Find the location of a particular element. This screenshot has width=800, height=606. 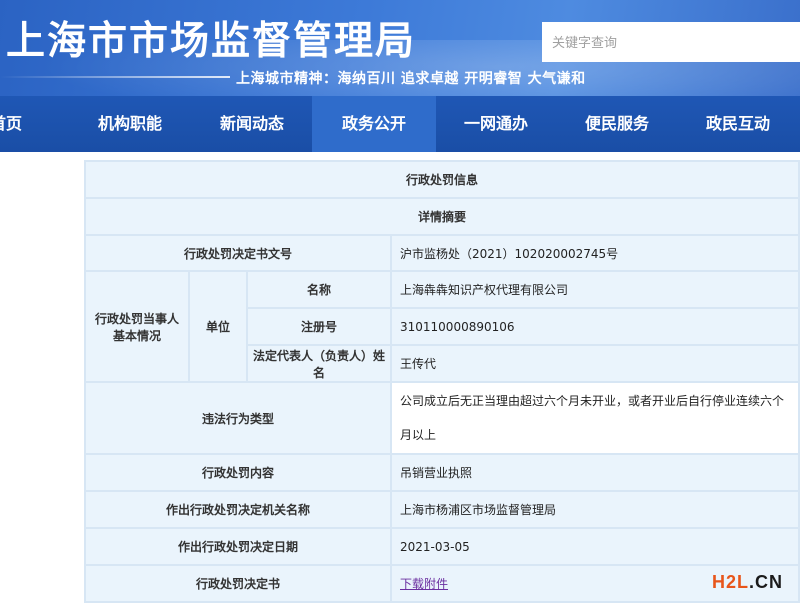

content-value: 吊销营业执照 is located at coordinates (594, 472).